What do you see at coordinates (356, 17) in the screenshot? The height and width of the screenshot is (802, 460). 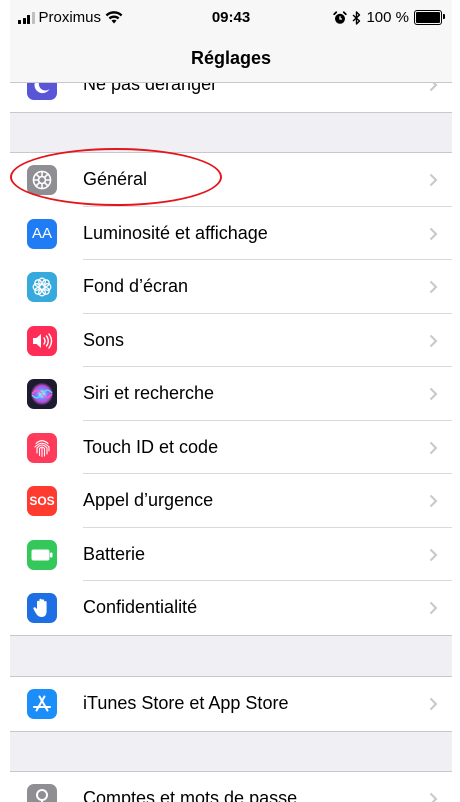 I see `bluetooth-icon` at bounding box center [356, 17].